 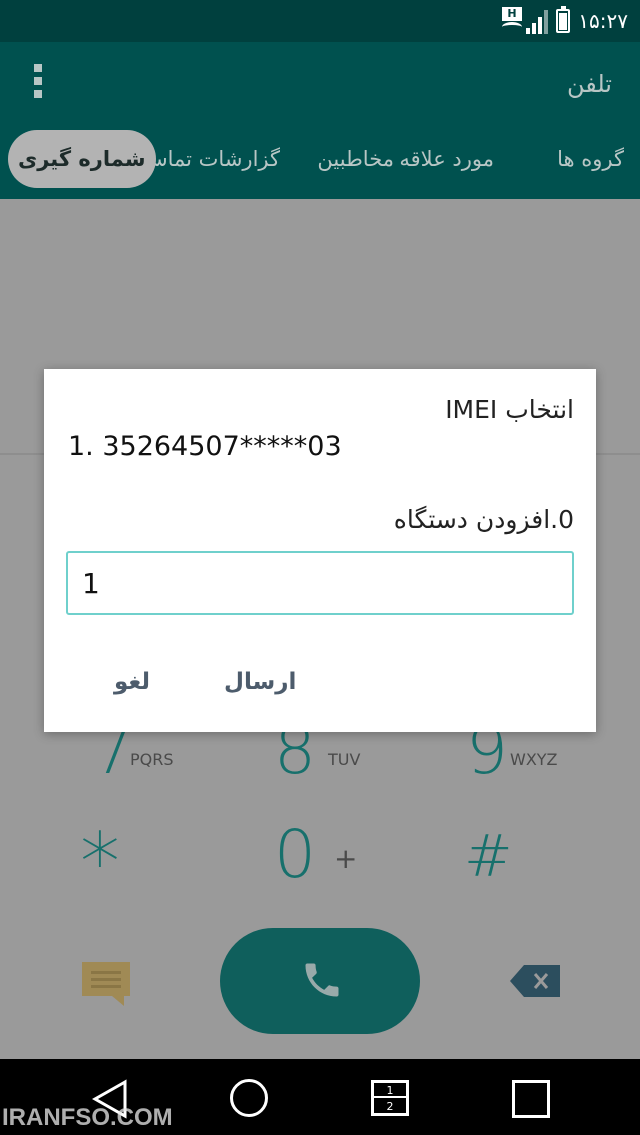 What do you see at coordinates (87, 1117) in the screenshot?
I see `watermark: IRANFSO.COM` at bounding box center [87, 1117].